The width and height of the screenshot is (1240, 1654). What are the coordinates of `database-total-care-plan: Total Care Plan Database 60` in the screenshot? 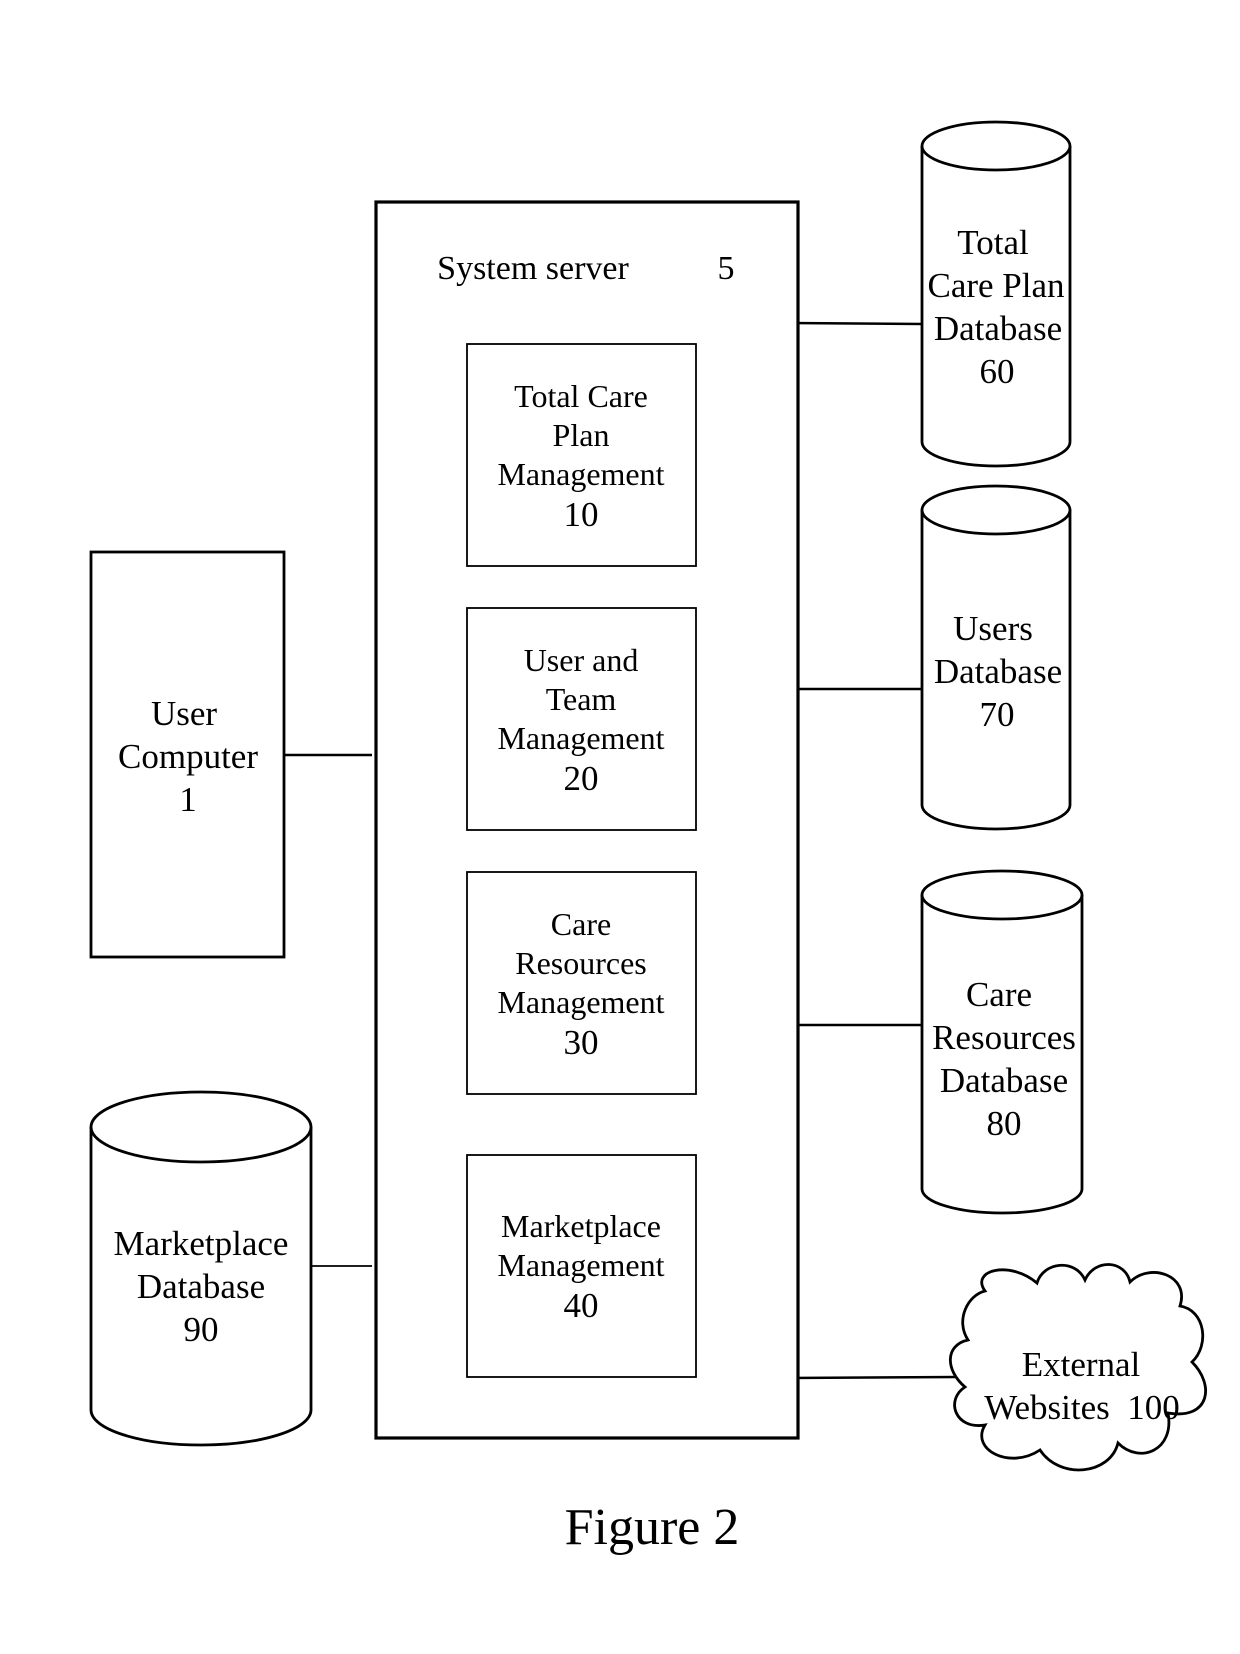 It's located at (996, 294).